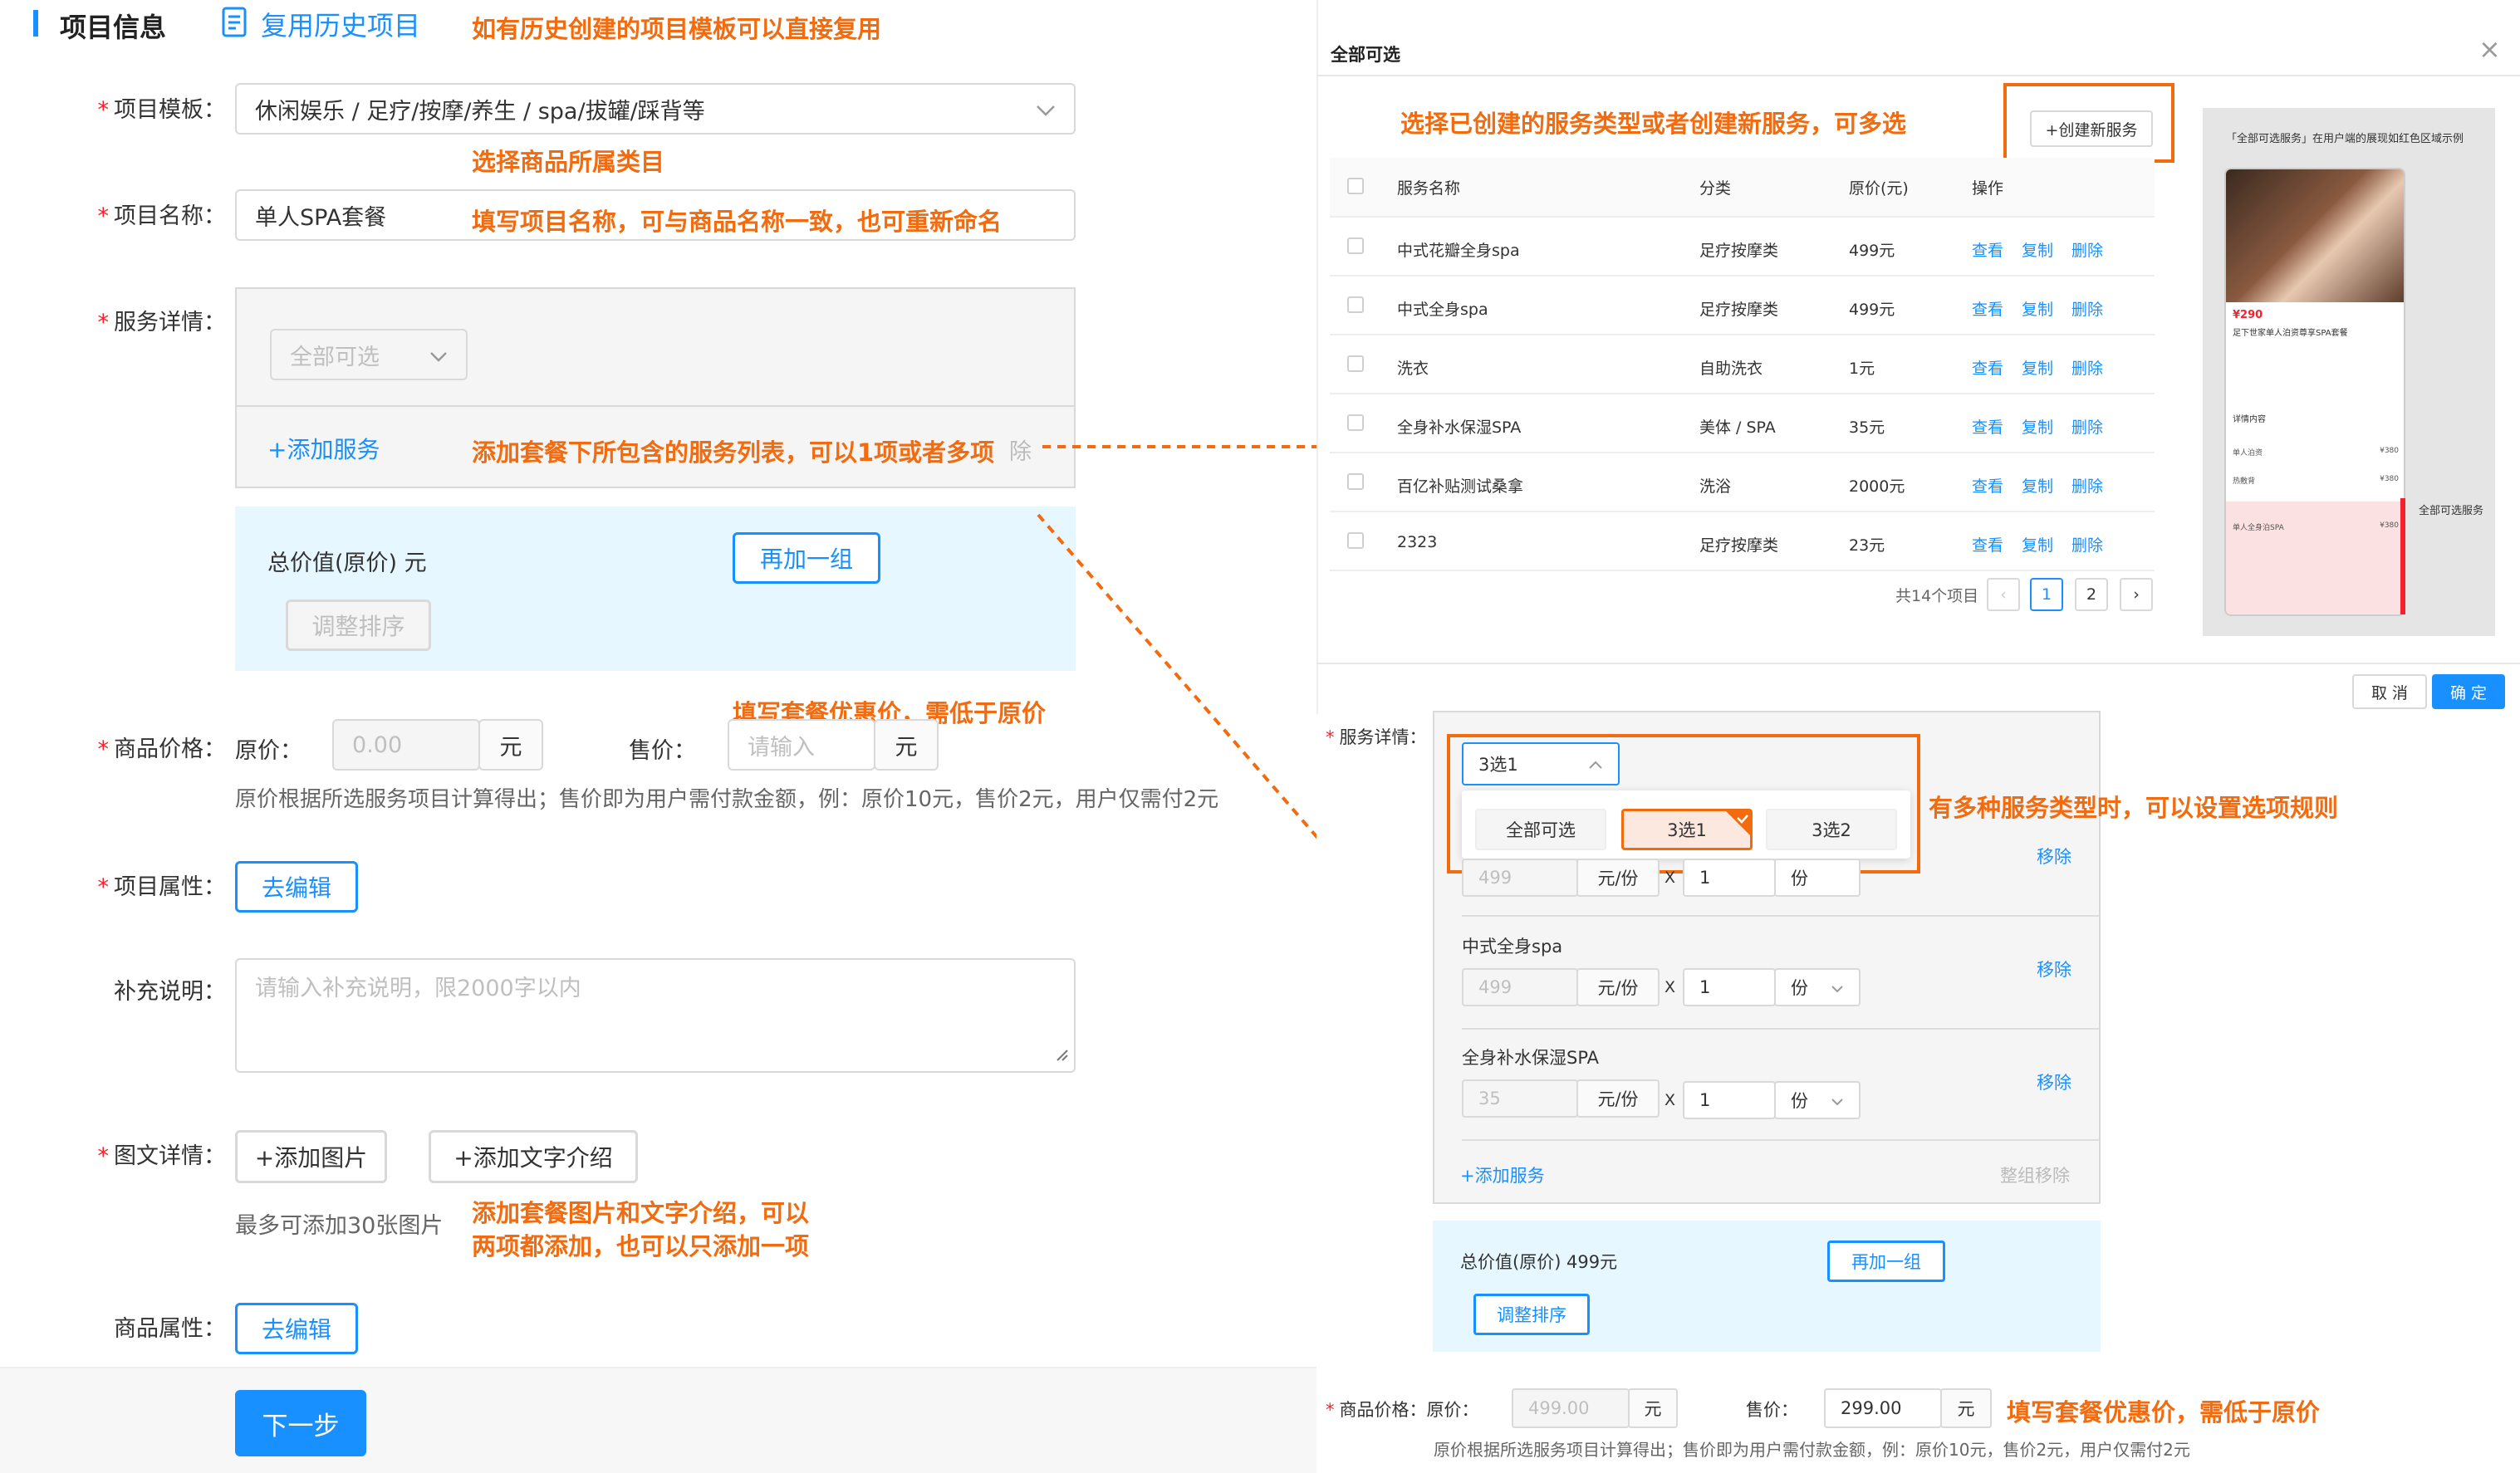  I want to click on row-category: 美体 / SPA, so click(1737, 427).